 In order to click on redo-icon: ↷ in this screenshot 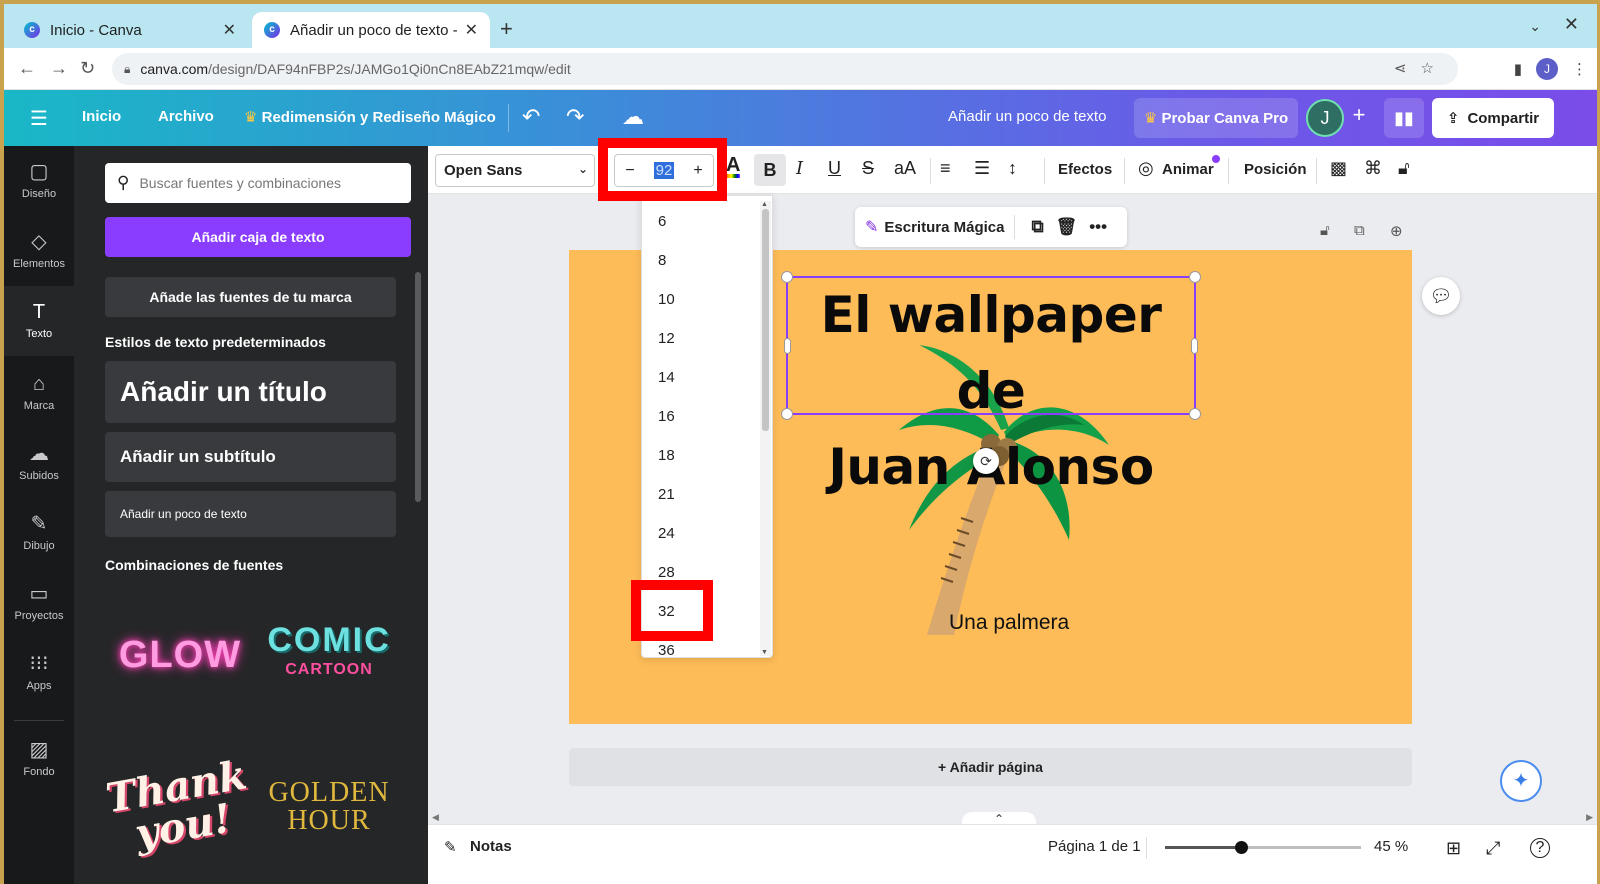, I will do `click(575, 117)`.